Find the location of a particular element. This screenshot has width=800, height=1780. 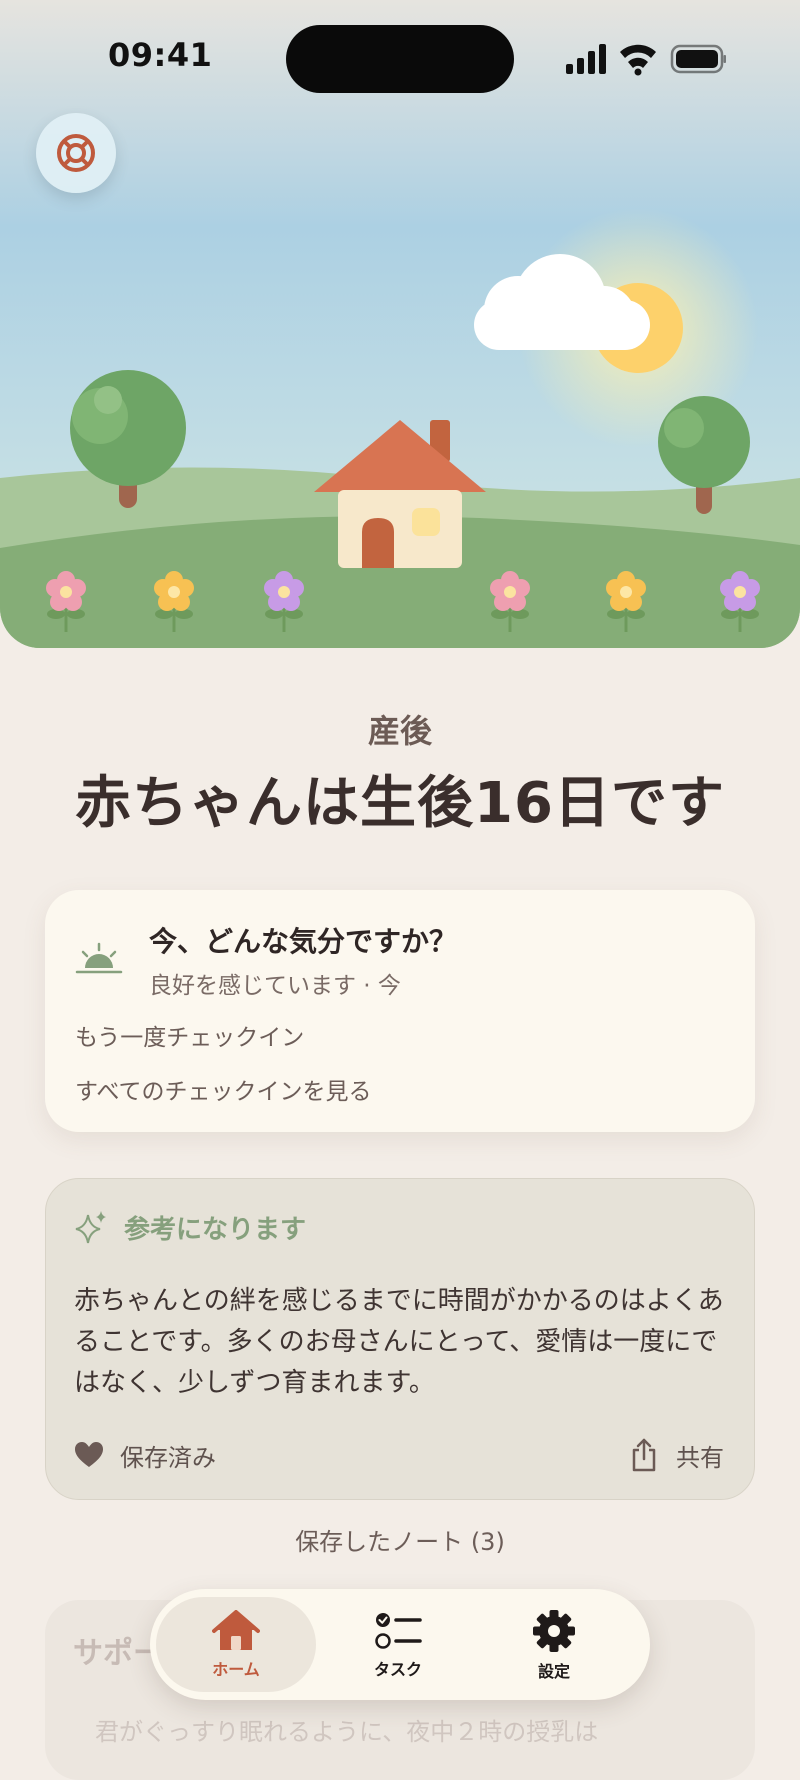

support-button is located at coordinates (76, 153).